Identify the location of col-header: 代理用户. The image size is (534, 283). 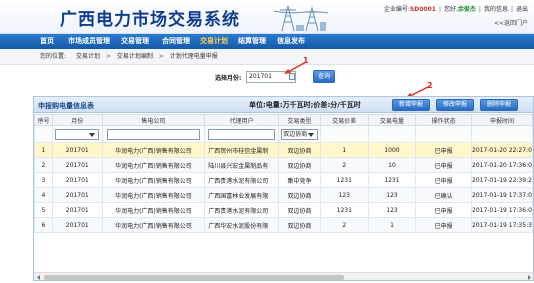
(242, 120).